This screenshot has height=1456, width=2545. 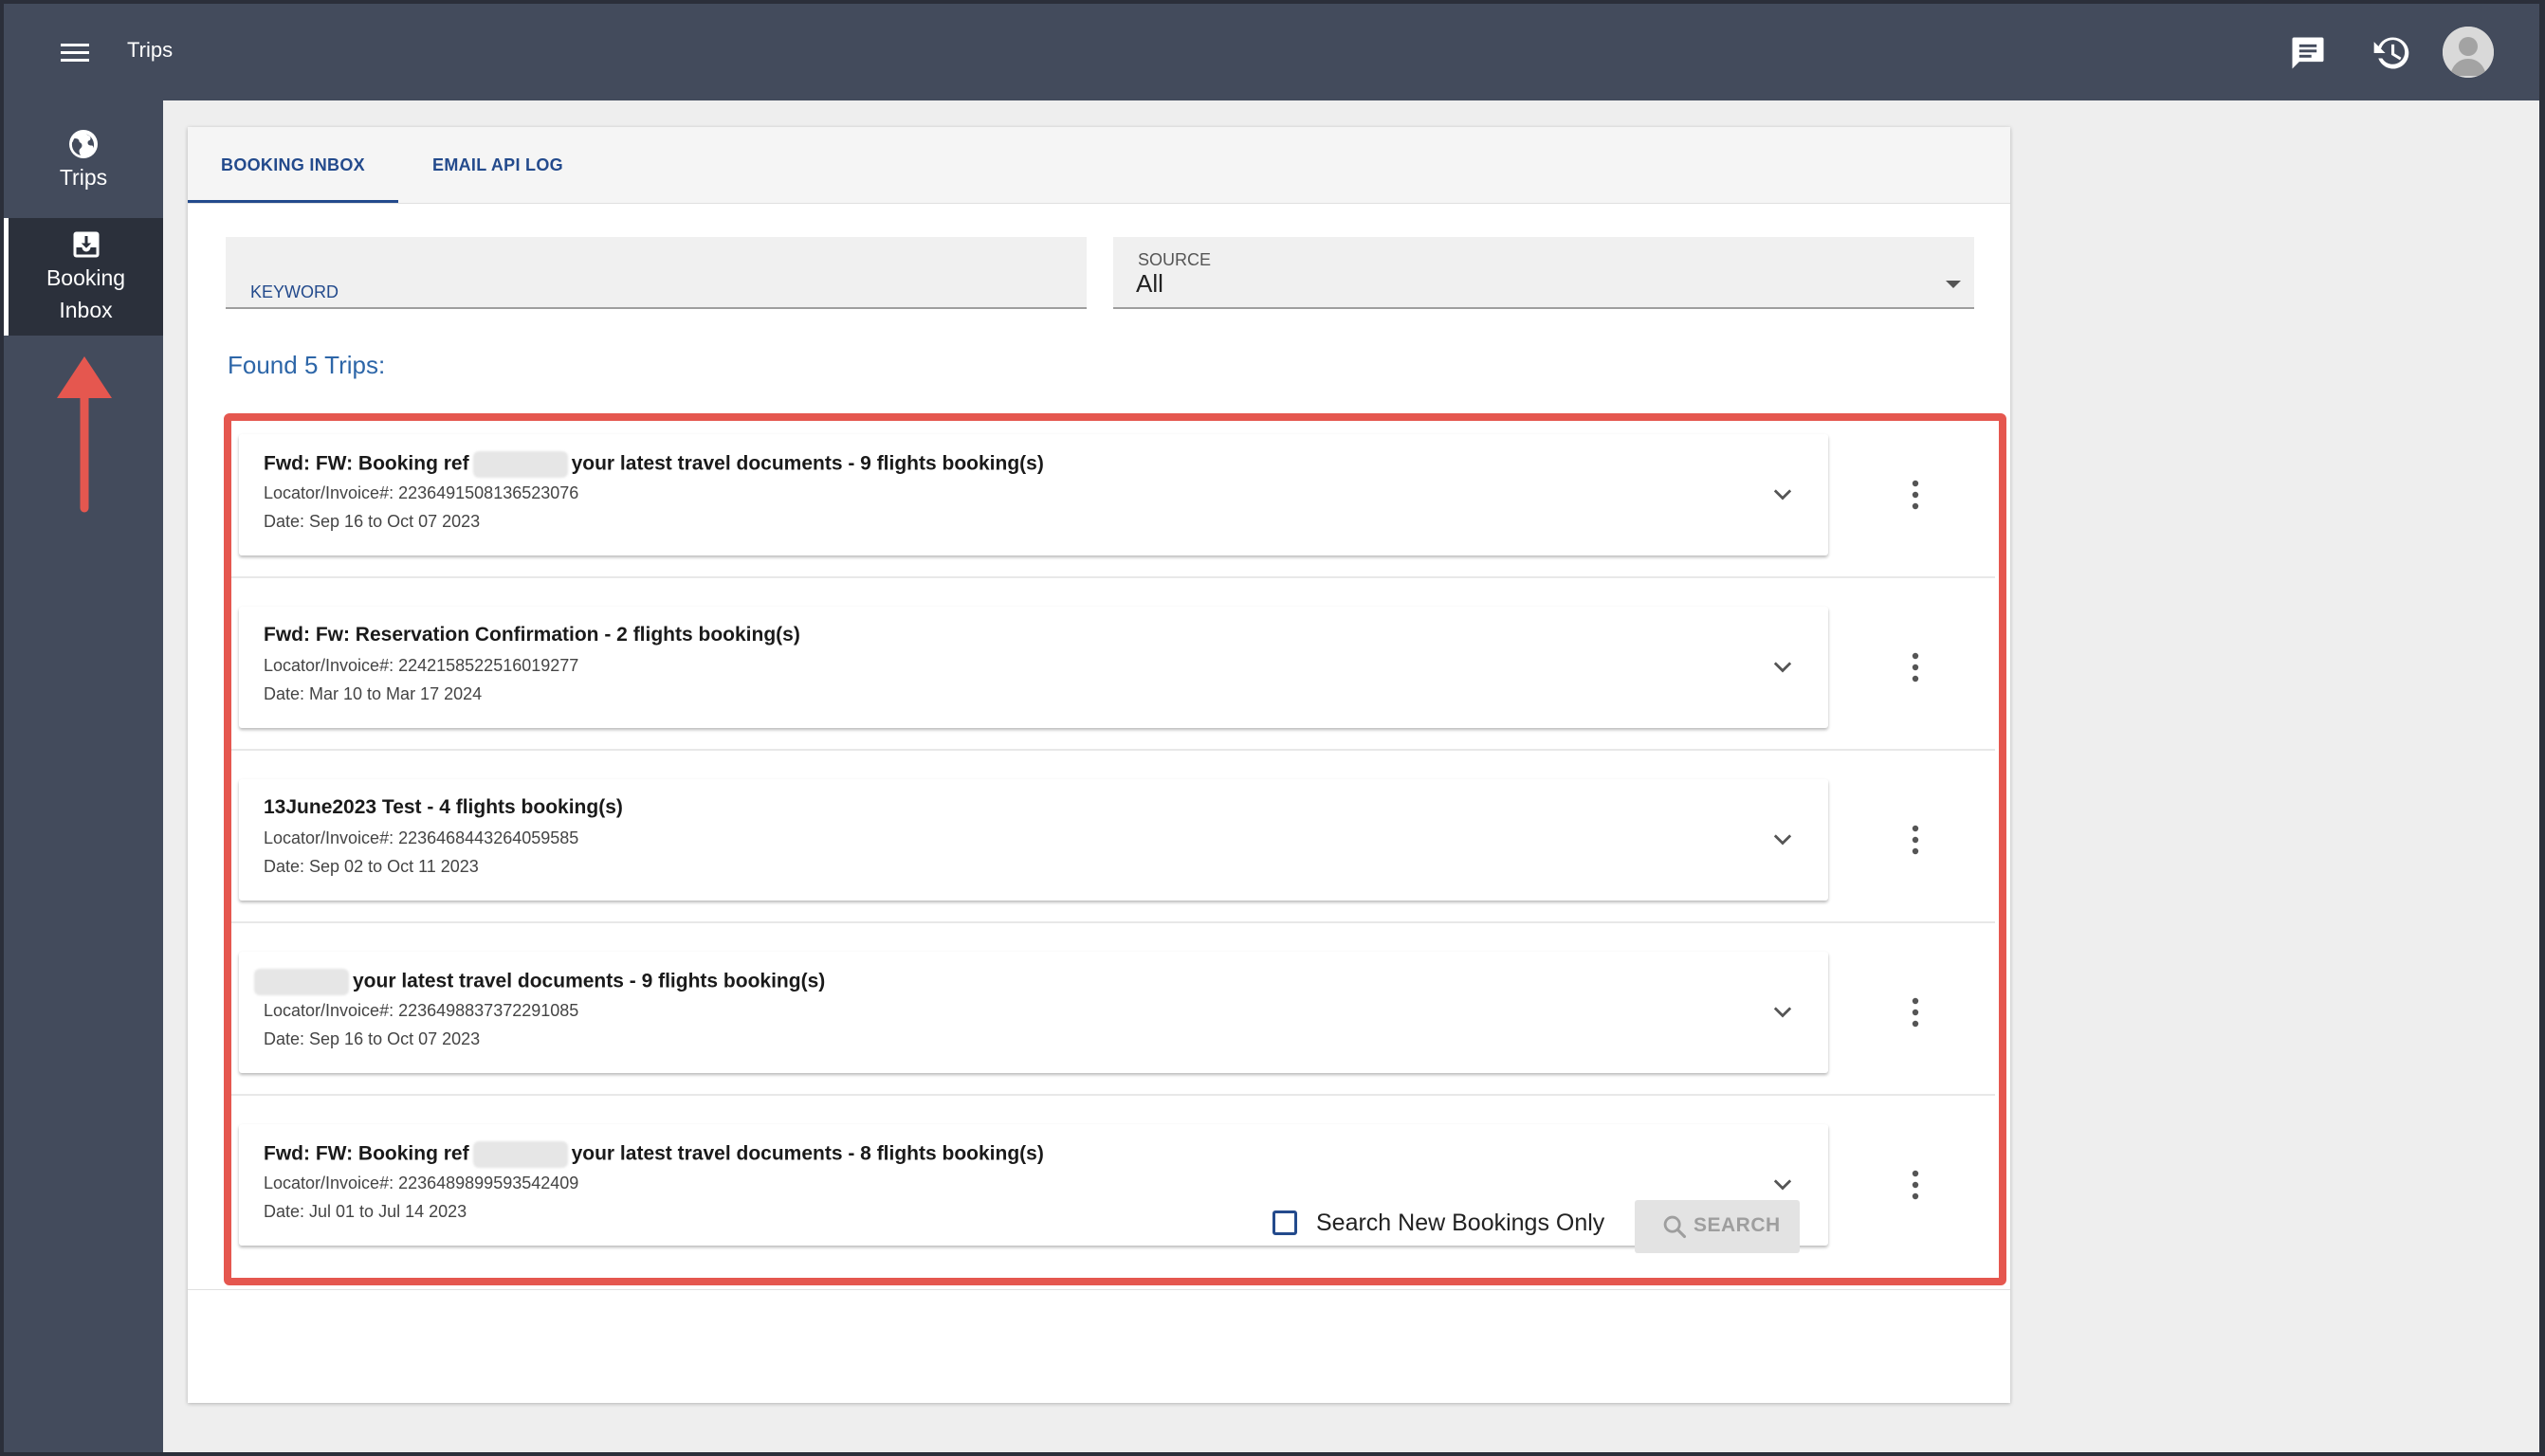 I want to click on nav-item-trips: Trips, so click(x=83, y=172).